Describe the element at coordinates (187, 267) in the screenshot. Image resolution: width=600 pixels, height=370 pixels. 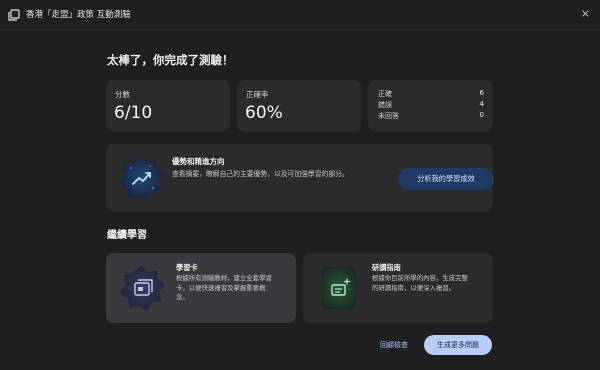
I see `flashcard-title: 學習卡` at that location.